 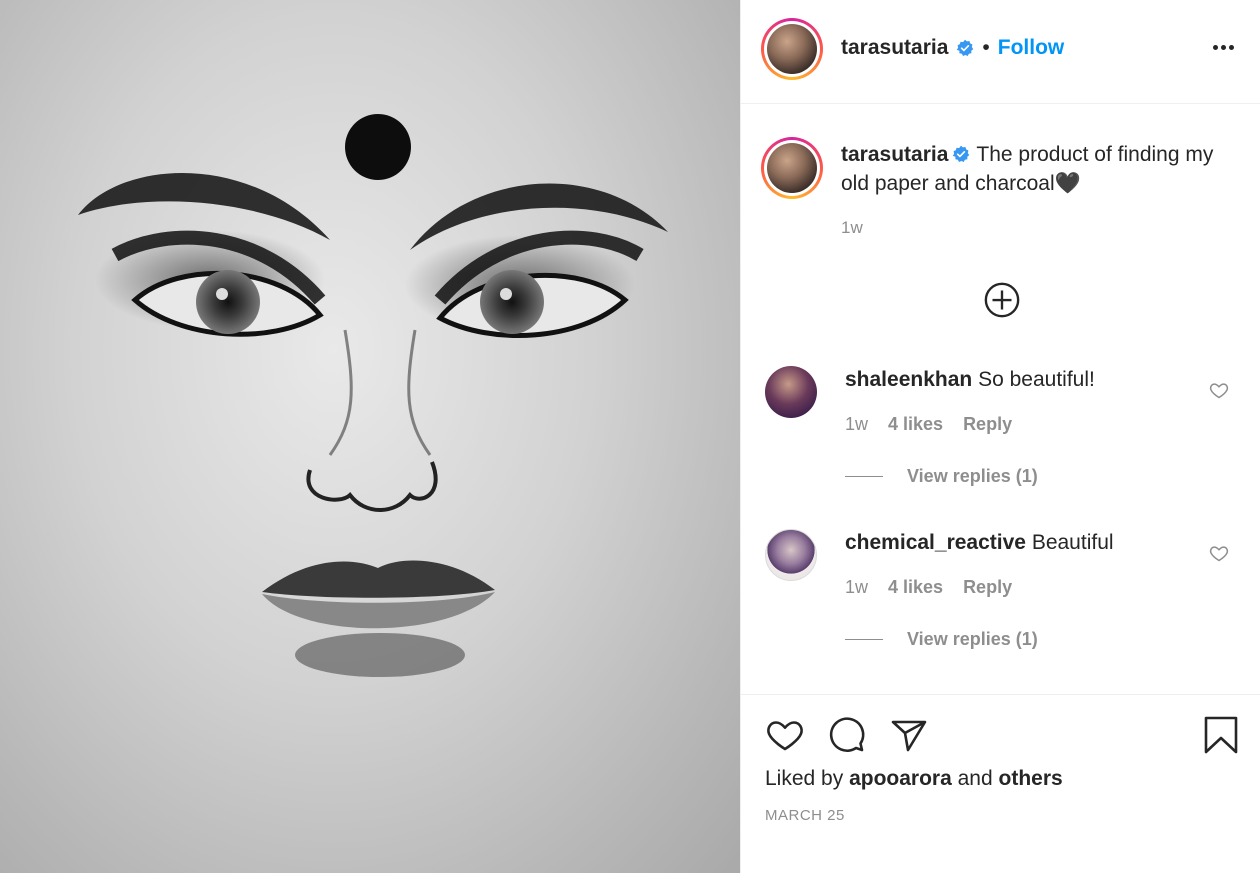 I want to click on comment-bubble-icon, so click(x=847, y=735).